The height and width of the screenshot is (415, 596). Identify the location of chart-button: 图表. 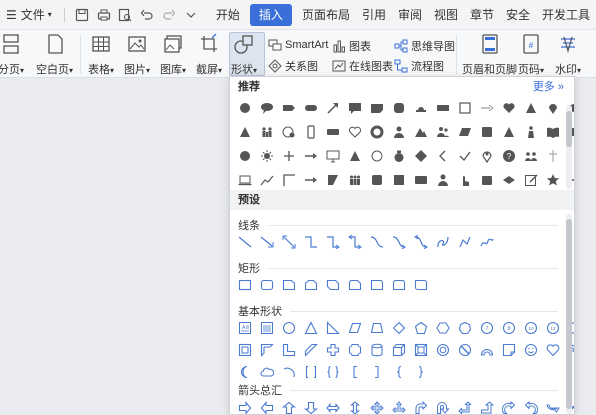
(351, 46).